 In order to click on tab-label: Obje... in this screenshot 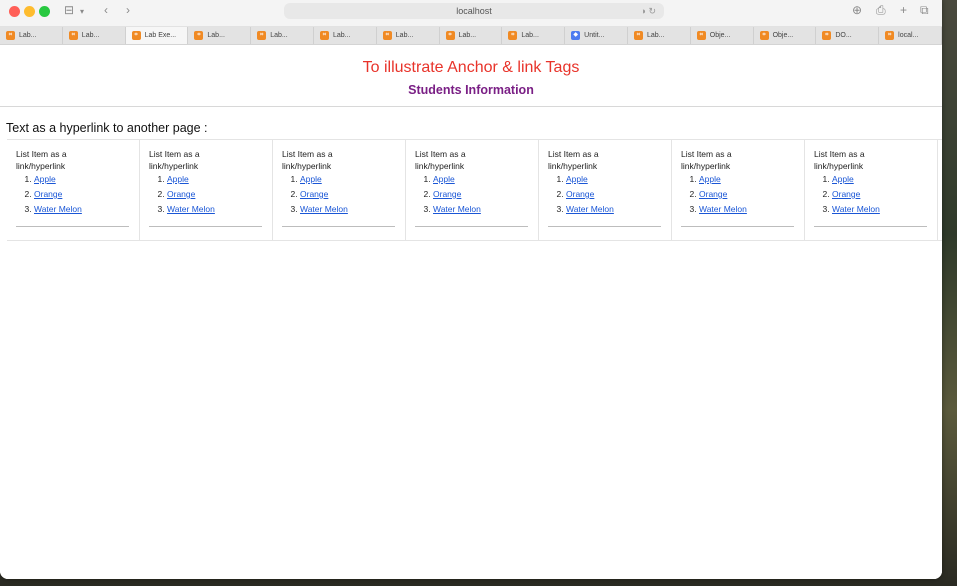, I will do `click(720, 35)`.